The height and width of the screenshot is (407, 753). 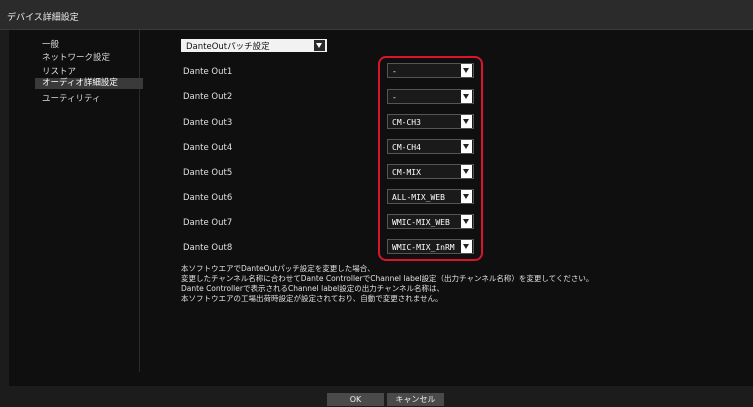 What do you see at coordinates (208, 173) in the screenshot?
I see `dante-out5-label: Dante Out5` at bounding box center [208, 173].